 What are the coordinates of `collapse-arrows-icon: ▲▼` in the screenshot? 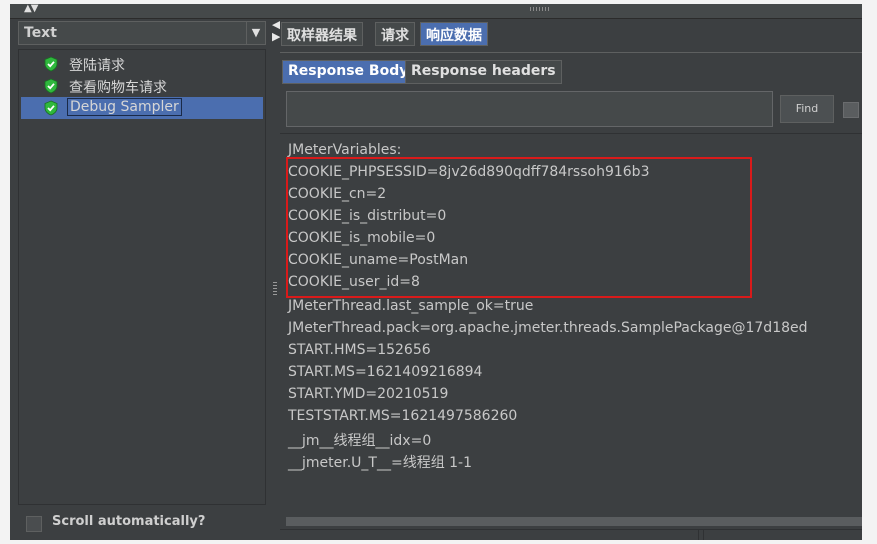 It's located at (31, 9).